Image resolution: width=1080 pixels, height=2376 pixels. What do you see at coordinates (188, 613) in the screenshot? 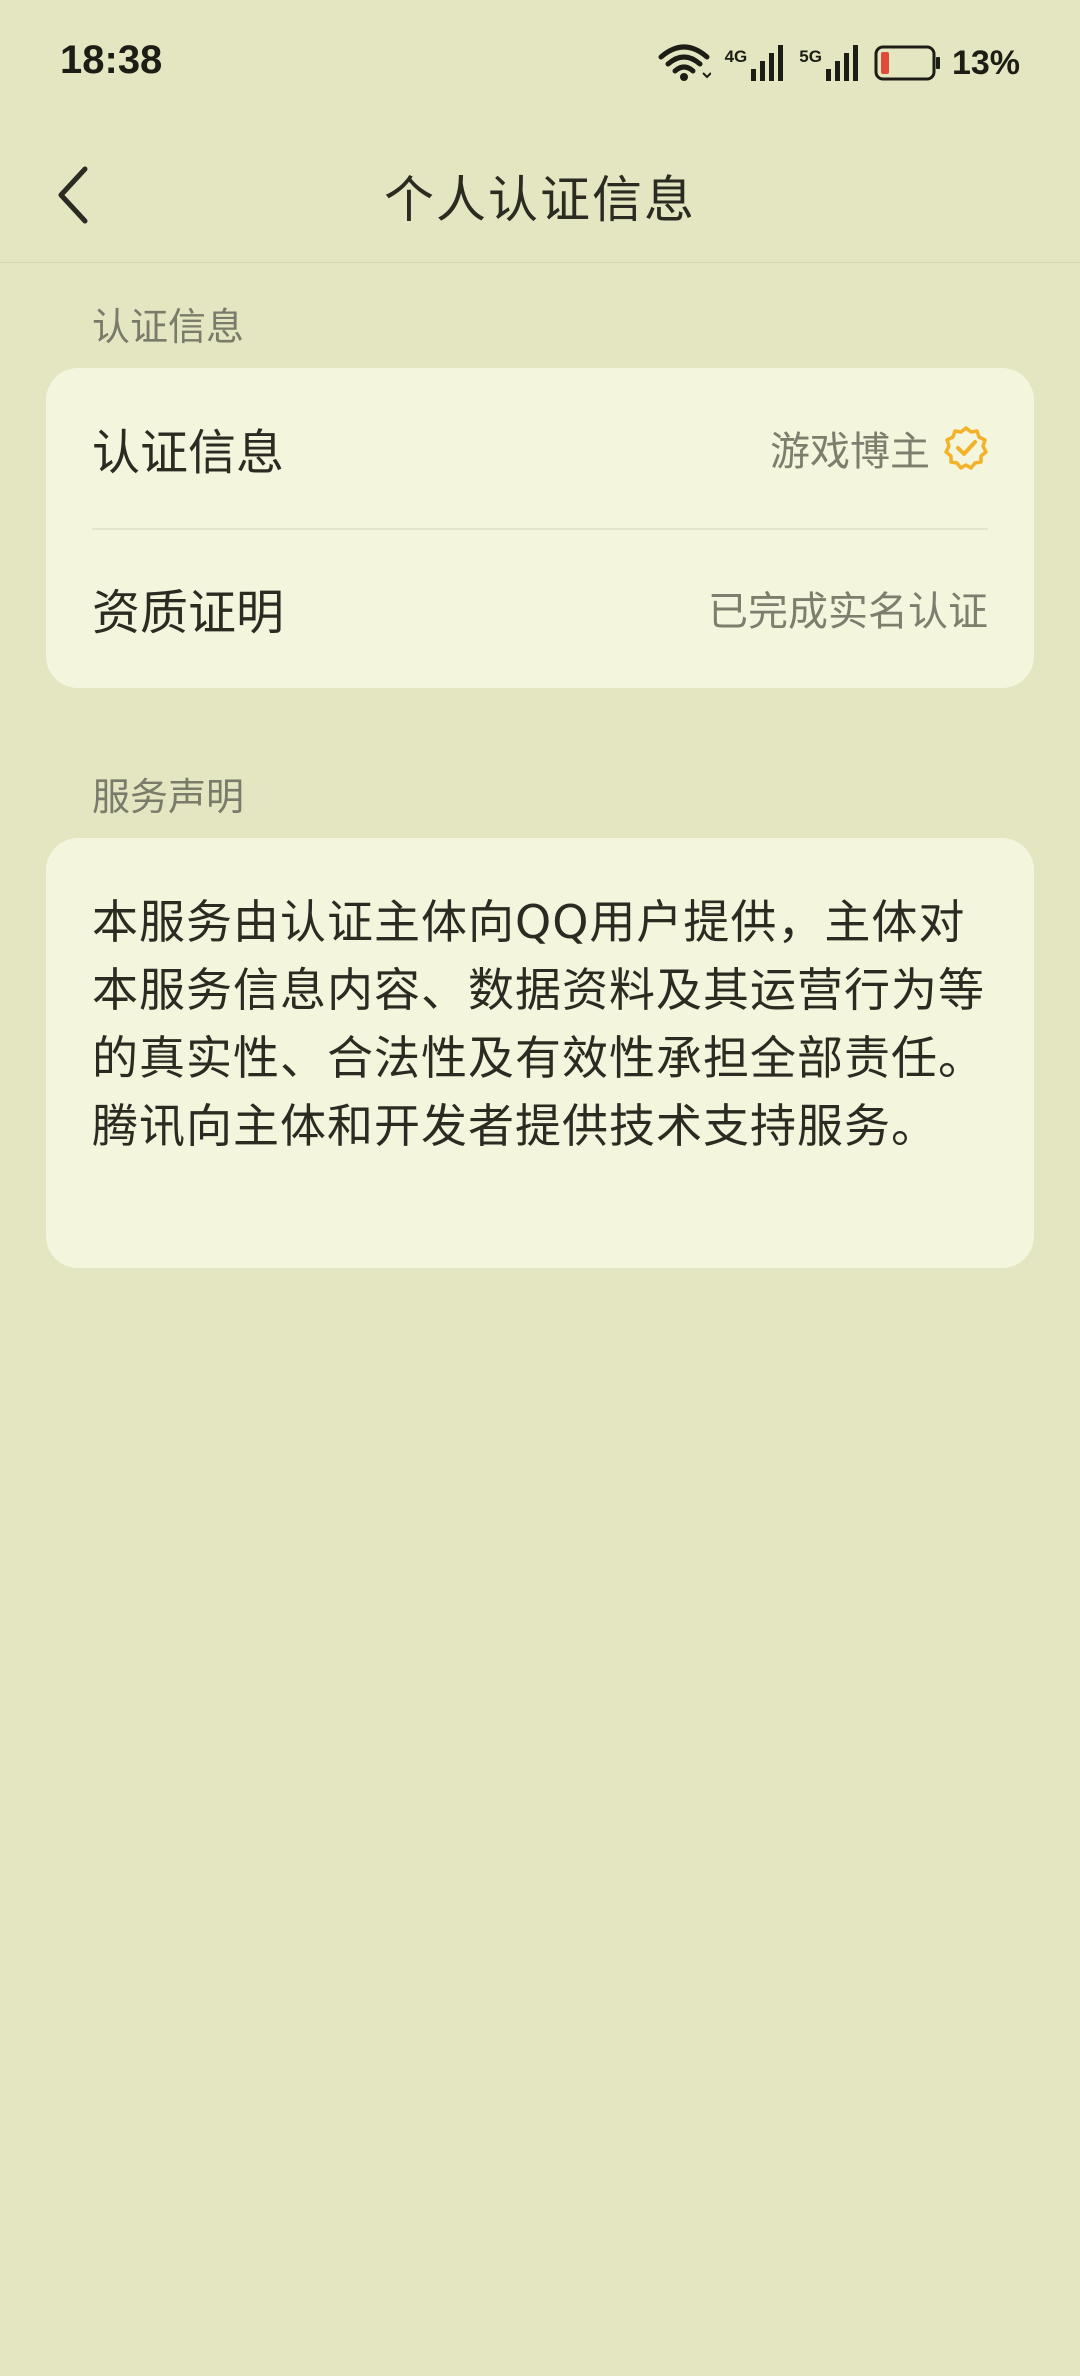
I see `qualification-label: 资质证明` at bounding box center [188, 613].